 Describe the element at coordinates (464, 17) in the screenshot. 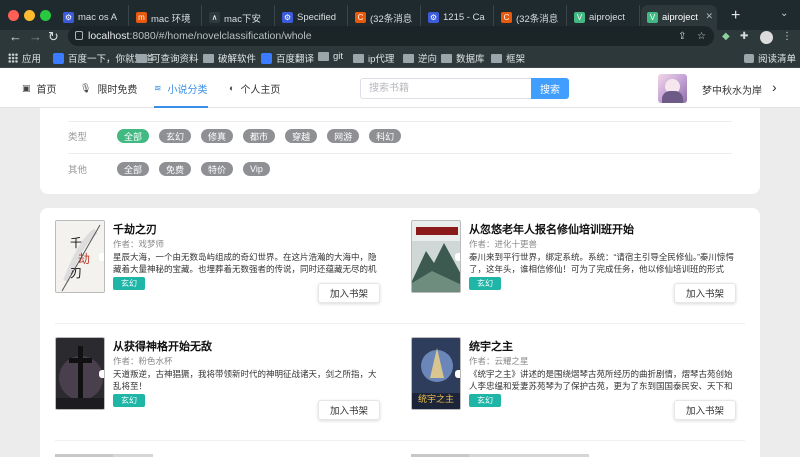

I see `tab-label: 1215 - Ca` at that location.